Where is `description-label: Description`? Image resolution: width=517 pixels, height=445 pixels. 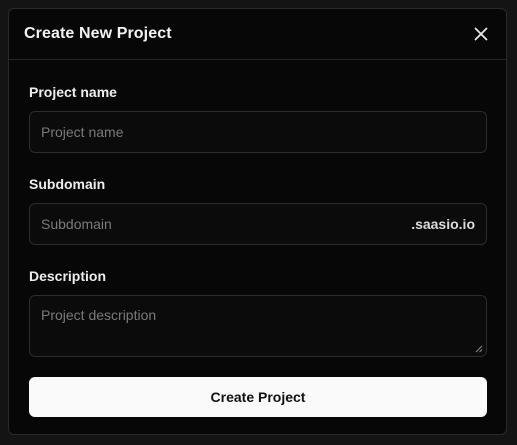 description-label: Description is located at coordinates (68, 276).